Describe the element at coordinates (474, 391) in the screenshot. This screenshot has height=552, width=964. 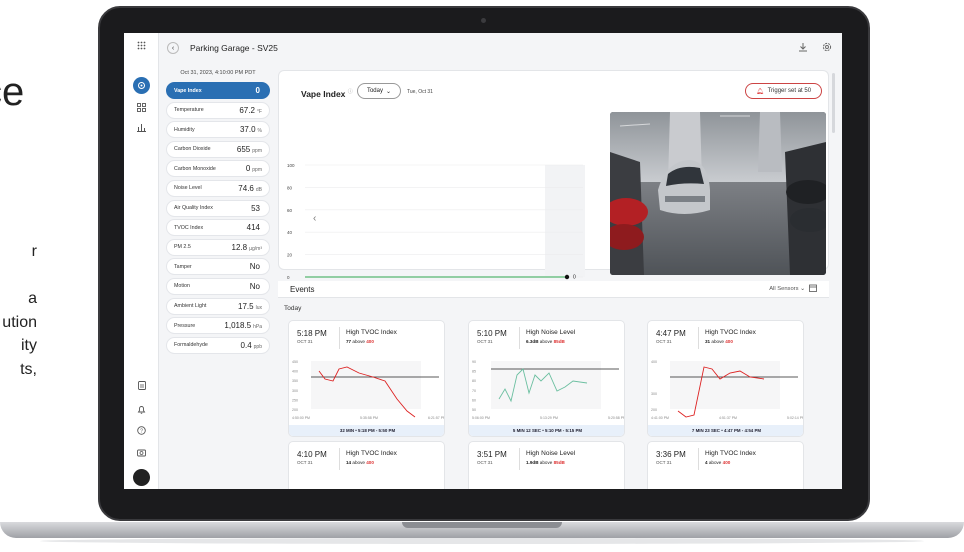
I see `y-tick-label: 70` at that location.